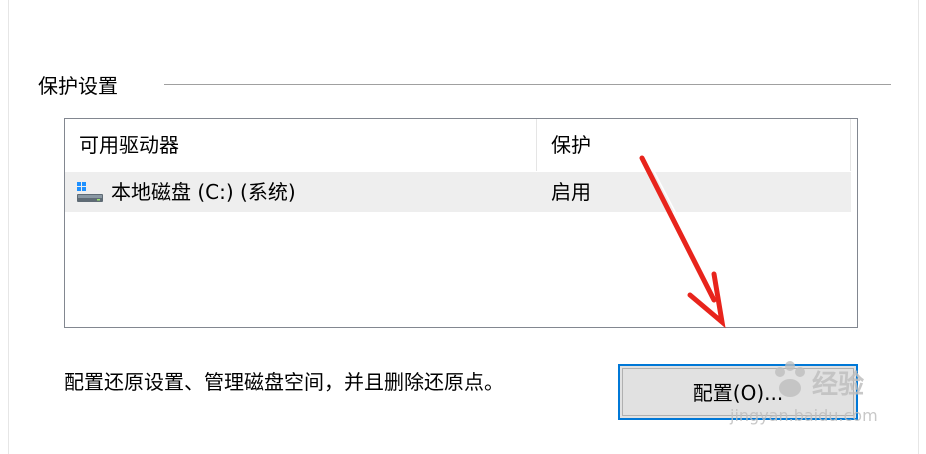  What do you see at coordinates (838, 385) in the screenshot?
I see `watermark-brand: 经验` at bounding box center [838, 385].